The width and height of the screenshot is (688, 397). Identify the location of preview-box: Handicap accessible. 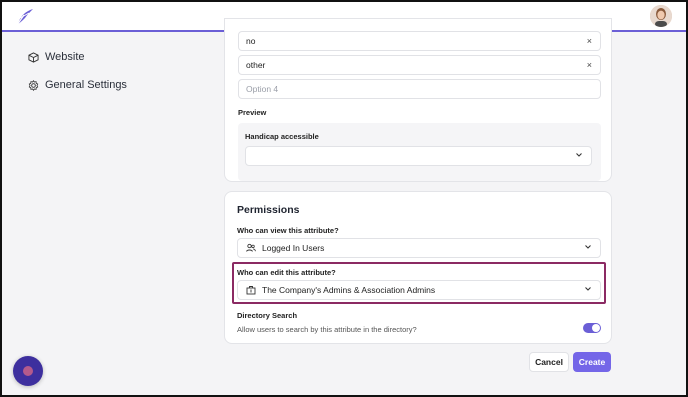
(419, 152).